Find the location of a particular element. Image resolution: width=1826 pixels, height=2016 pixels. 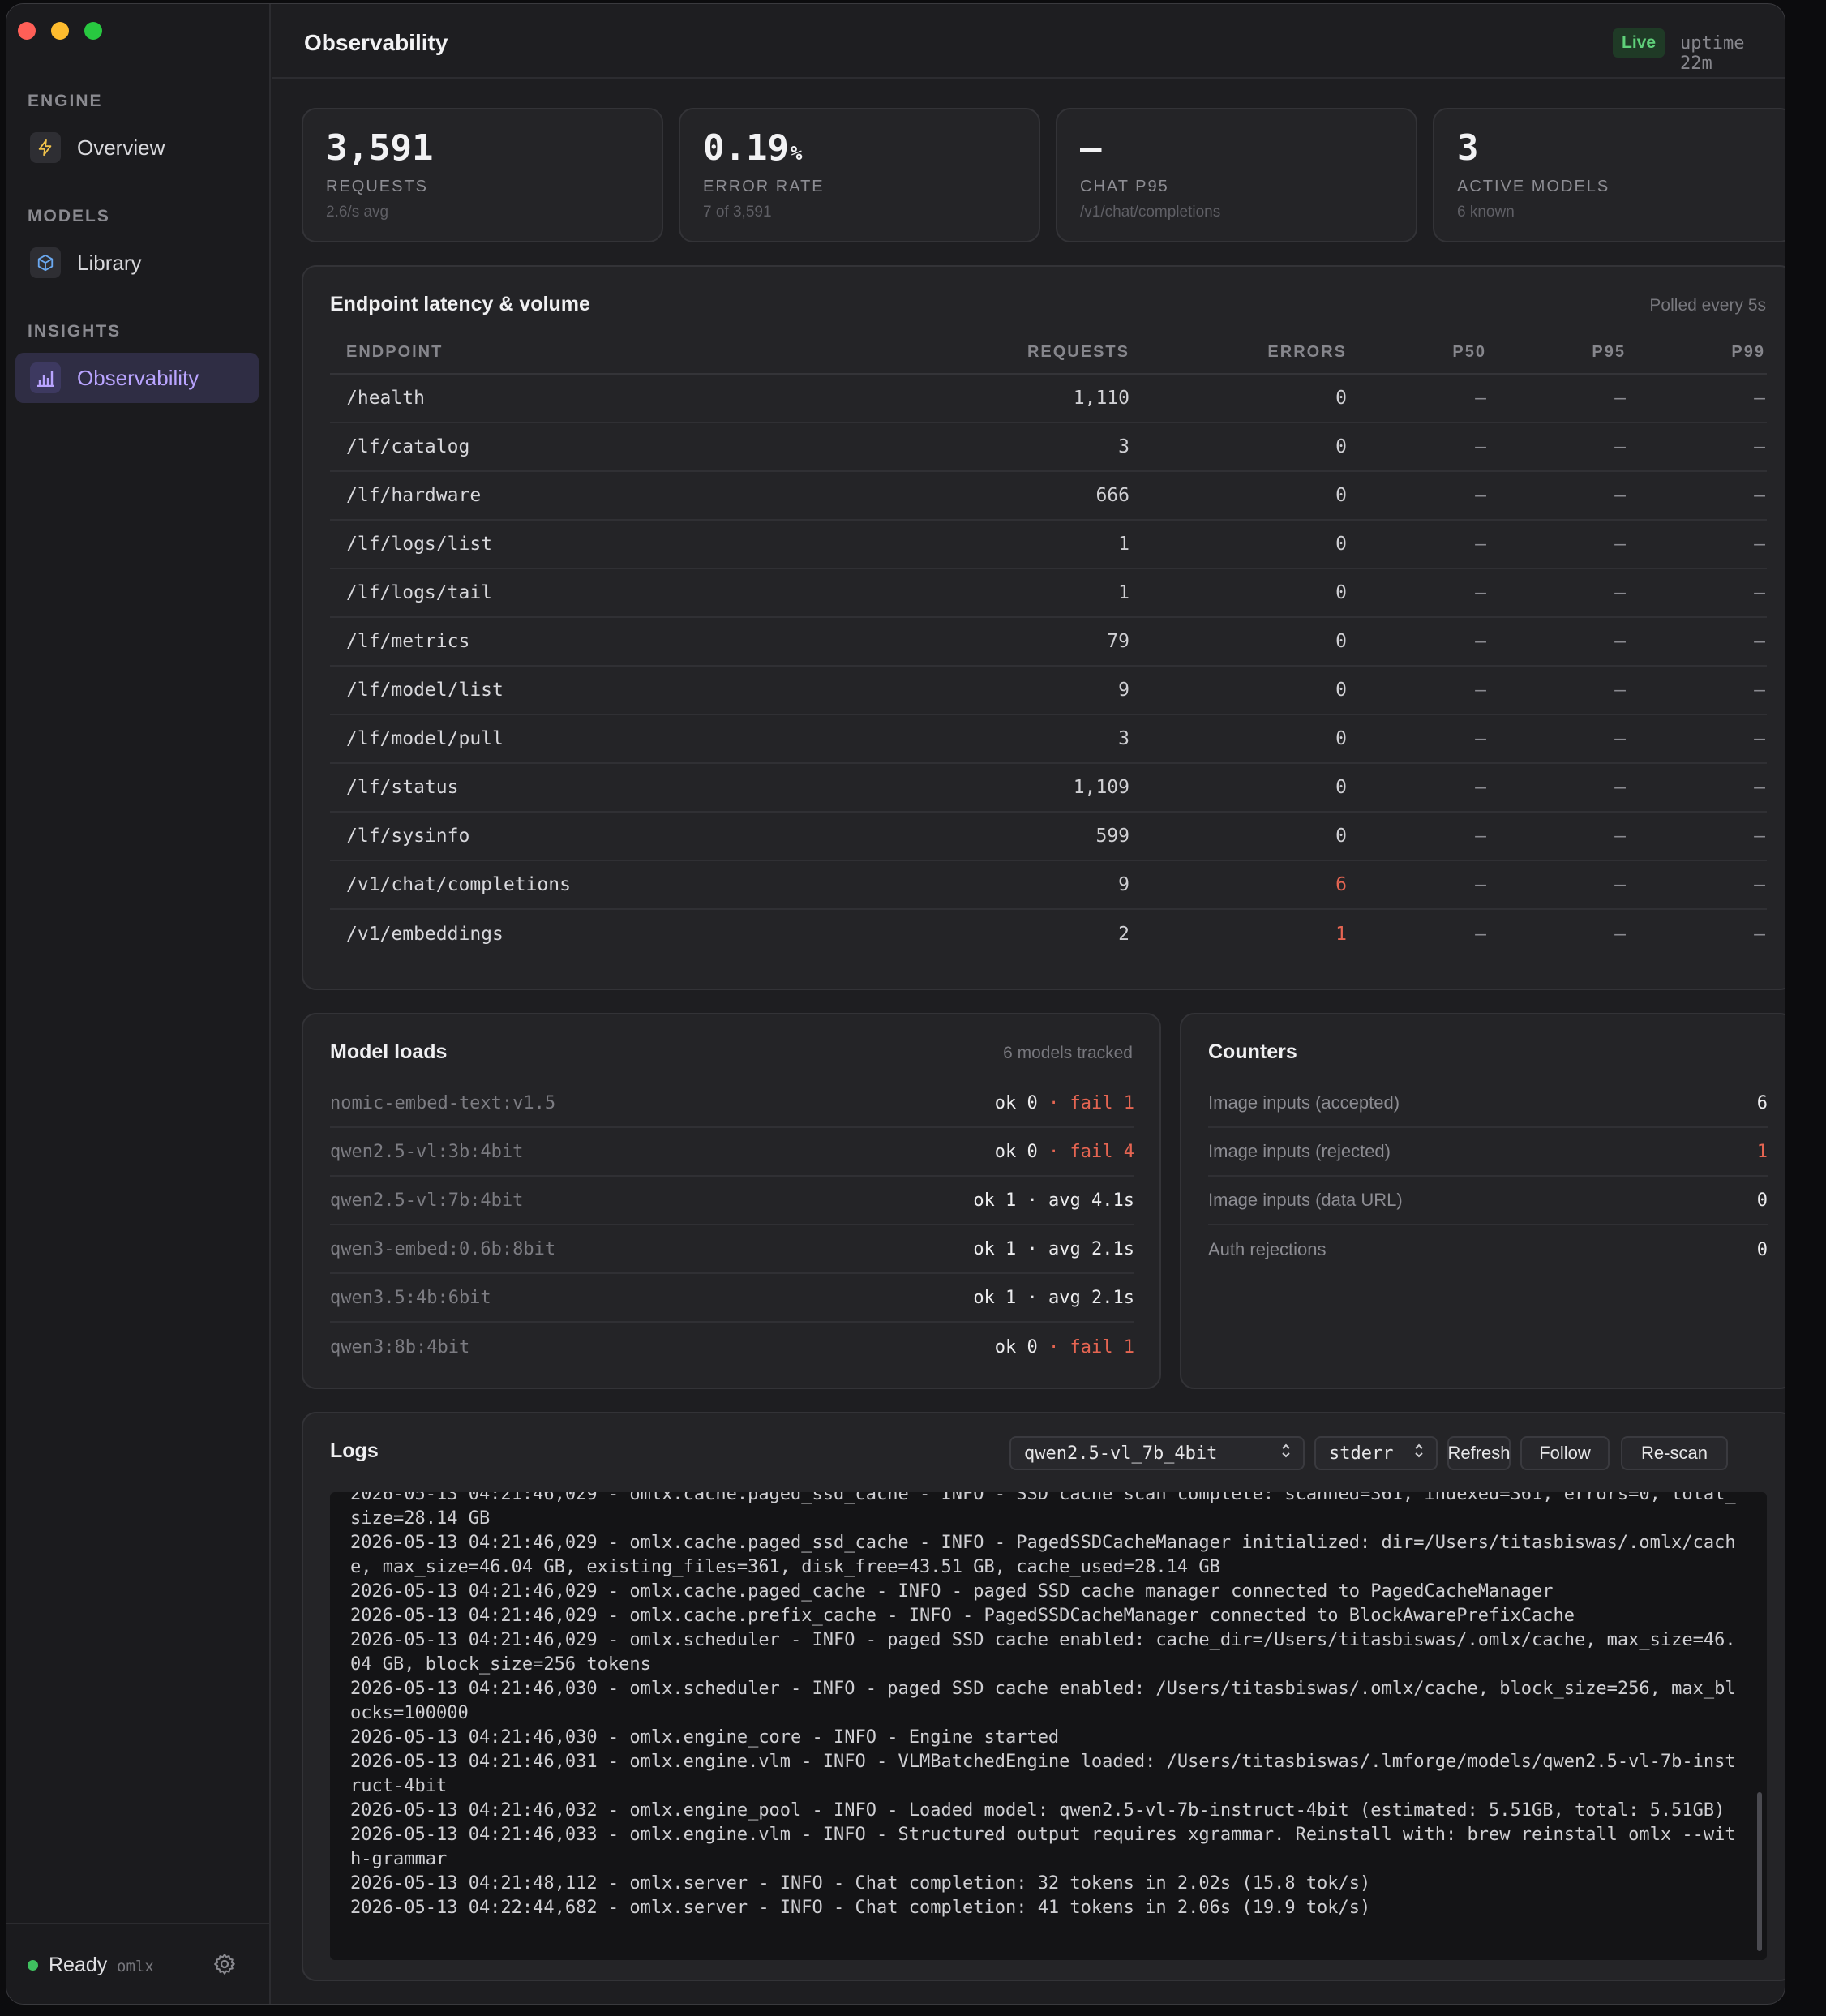

stat-sub: 2.6/s avg is located at coordinates (357, 213).